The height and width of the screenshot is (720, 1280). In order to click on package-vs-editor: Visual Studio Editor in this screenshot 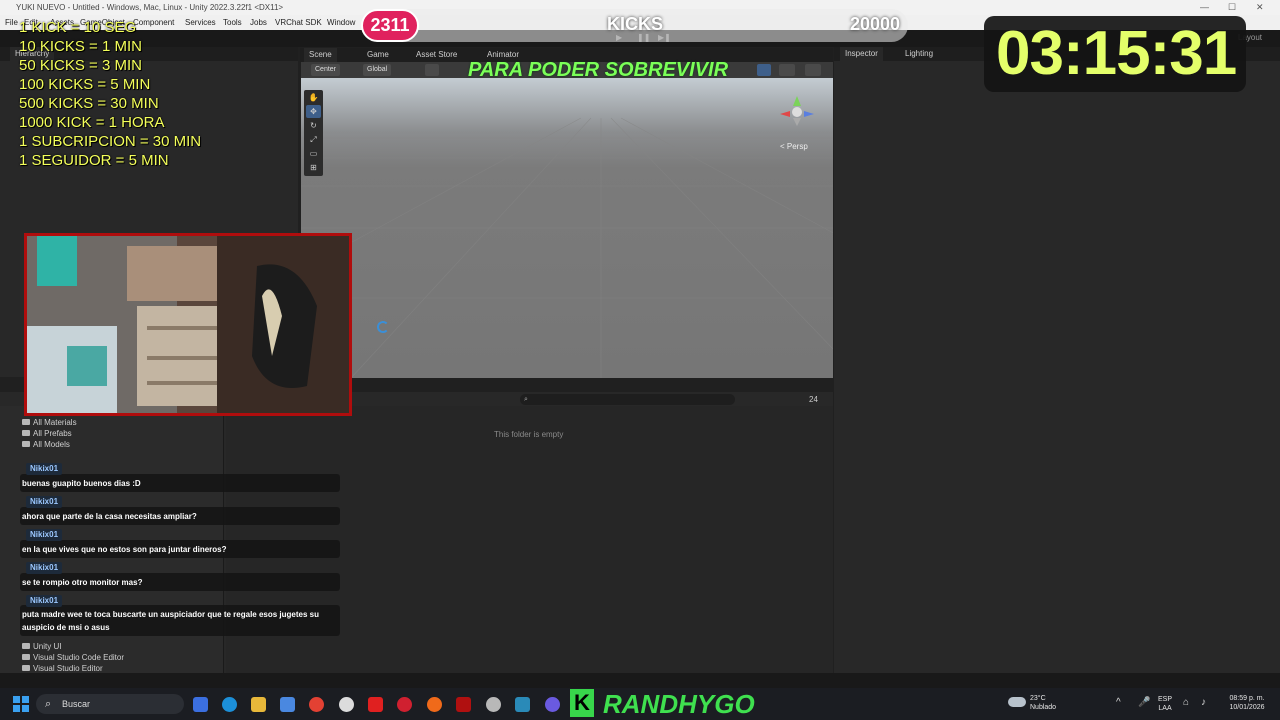, I will do `click(62, 668)`.